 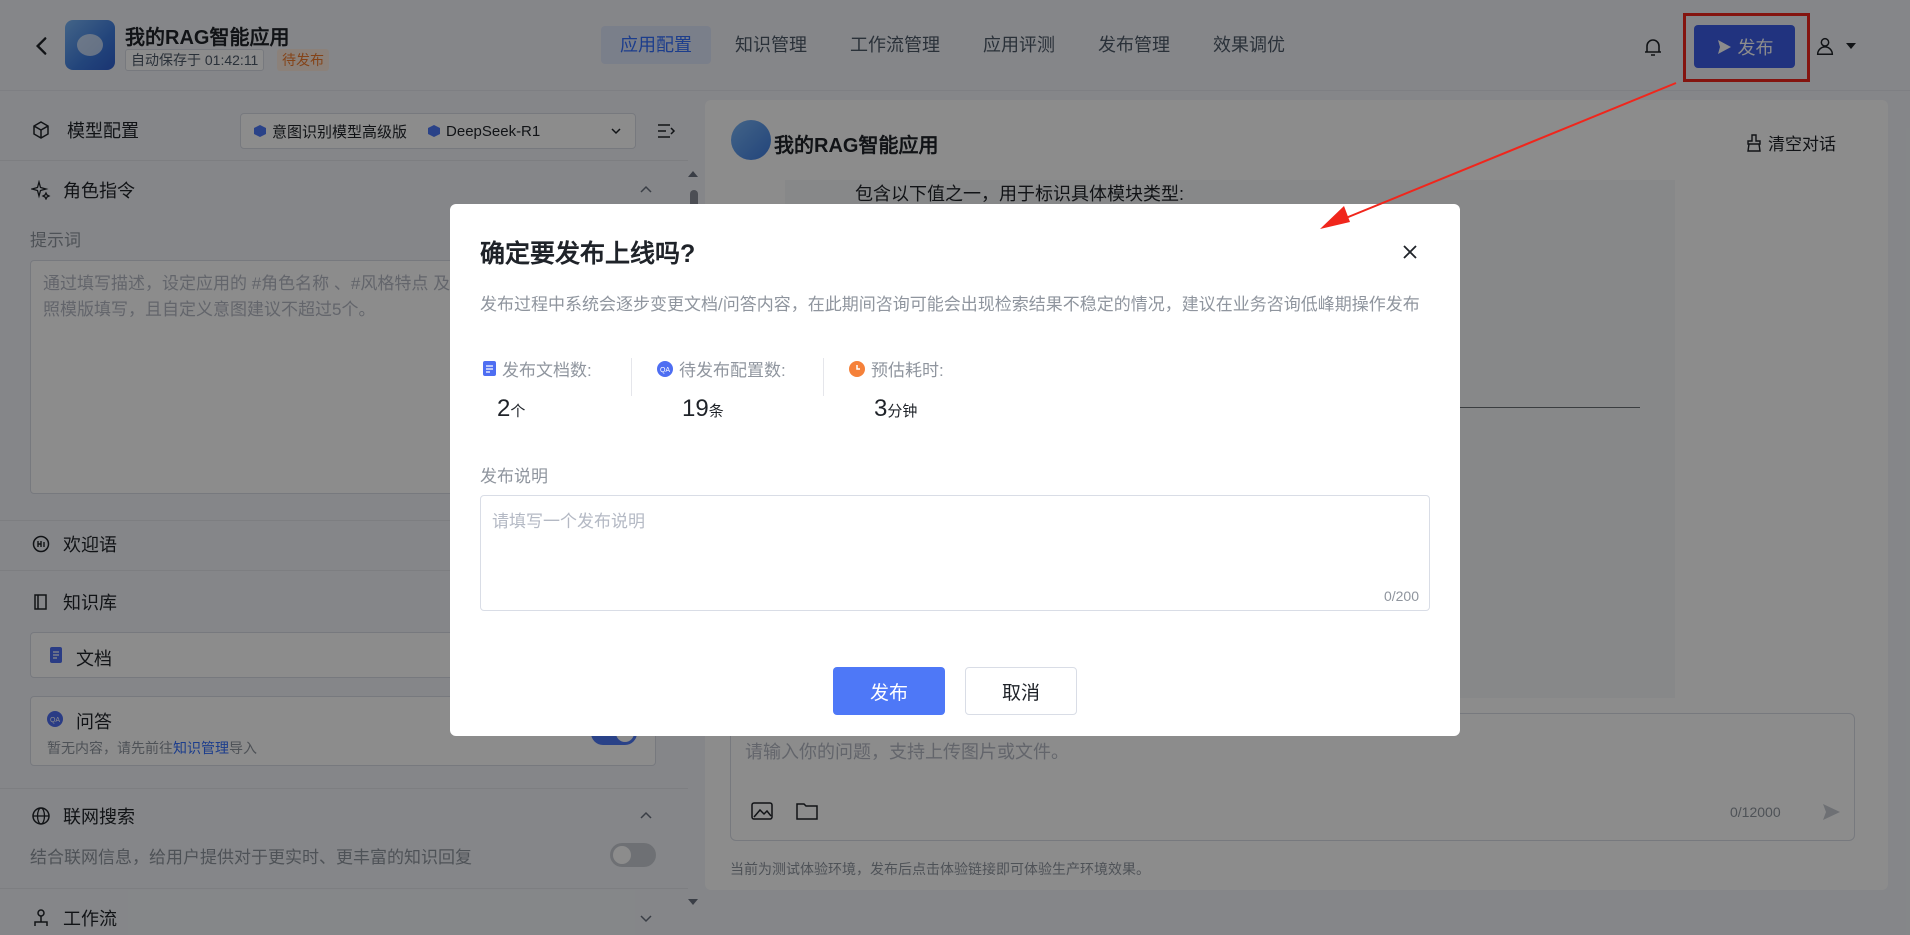 What do you see at coordinates (1401, 596) in the screenshot?
I see `note-counter: 0/200` at bounding box center [1401, 596].